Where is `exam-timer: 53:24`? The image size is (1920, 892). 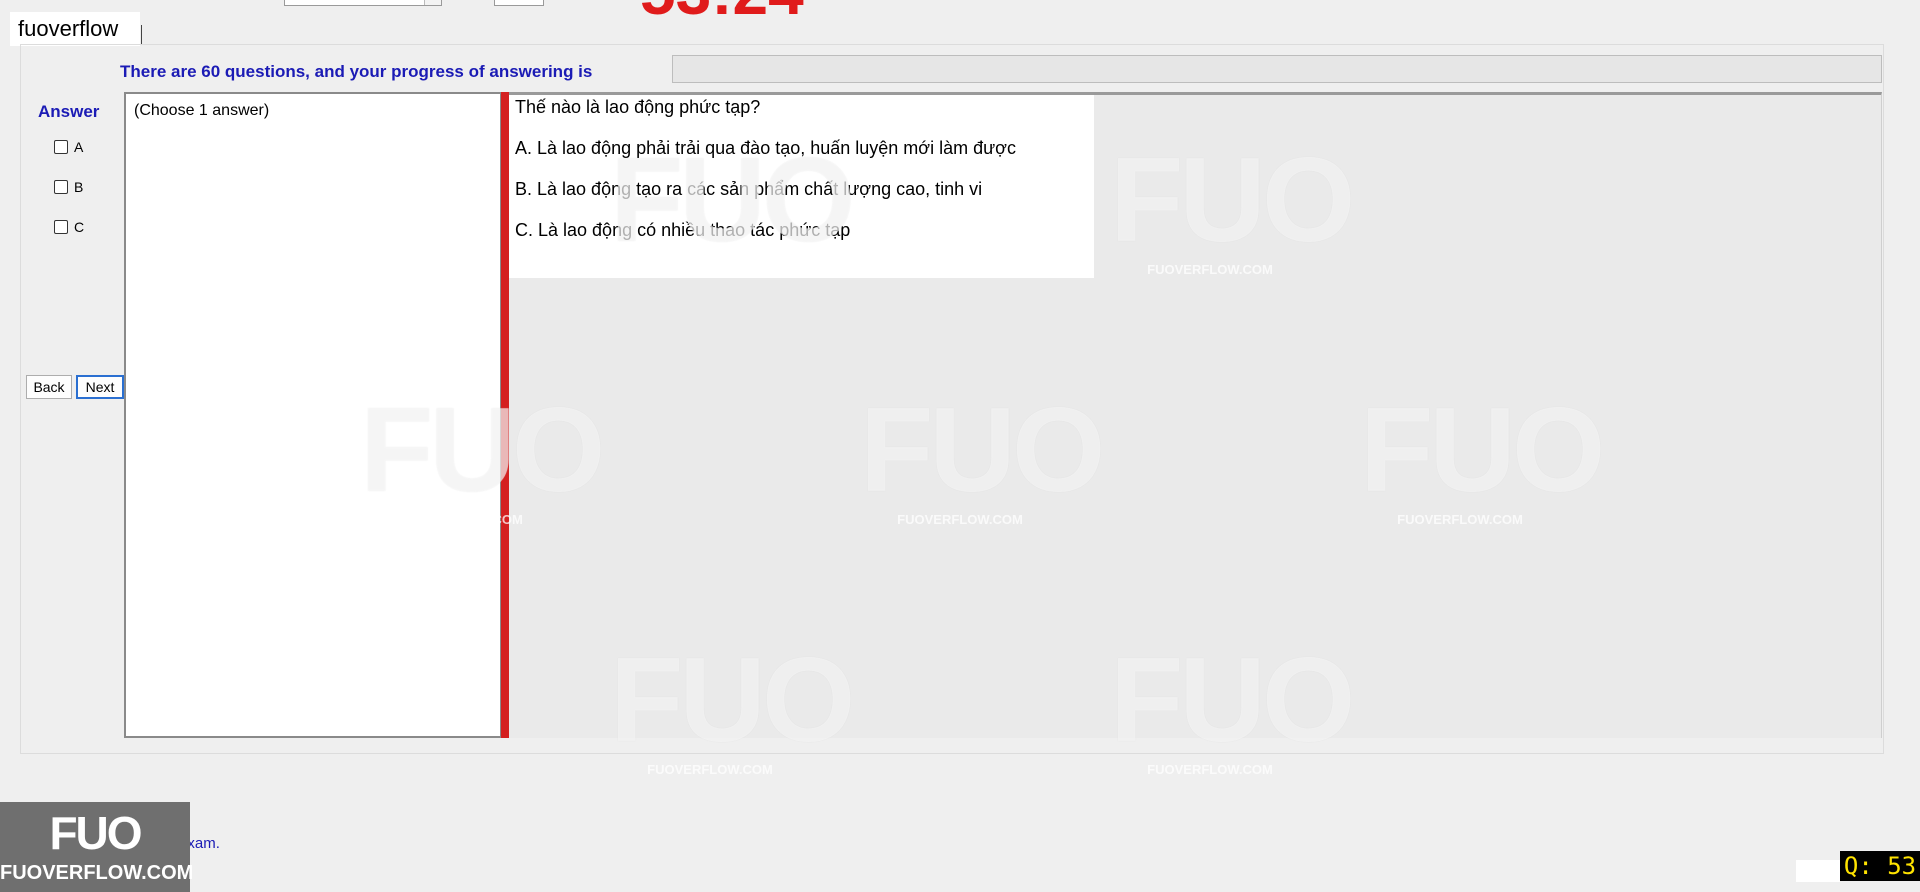
exam-timer: 53:24 is located at coordinates (722, 12).